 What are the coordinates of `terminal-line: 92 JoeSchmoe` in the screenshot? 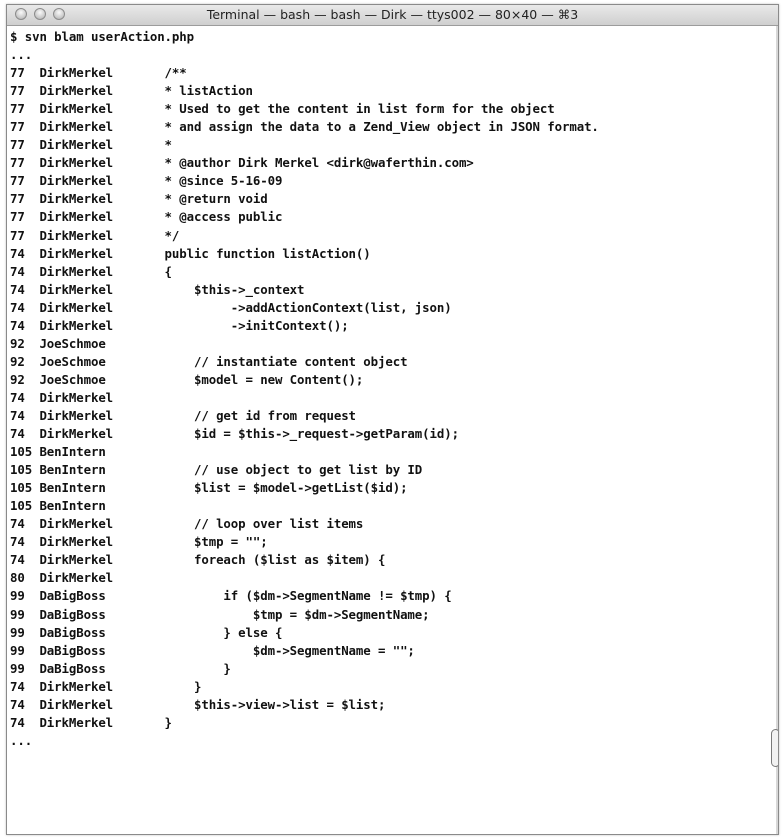 It's located at (58, 343).